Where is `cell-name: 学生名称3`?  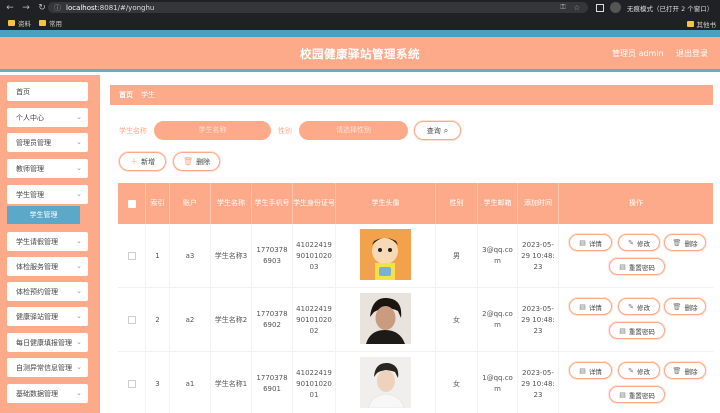
cell-name: 学生名称3 is located at coordinates (231, 256).